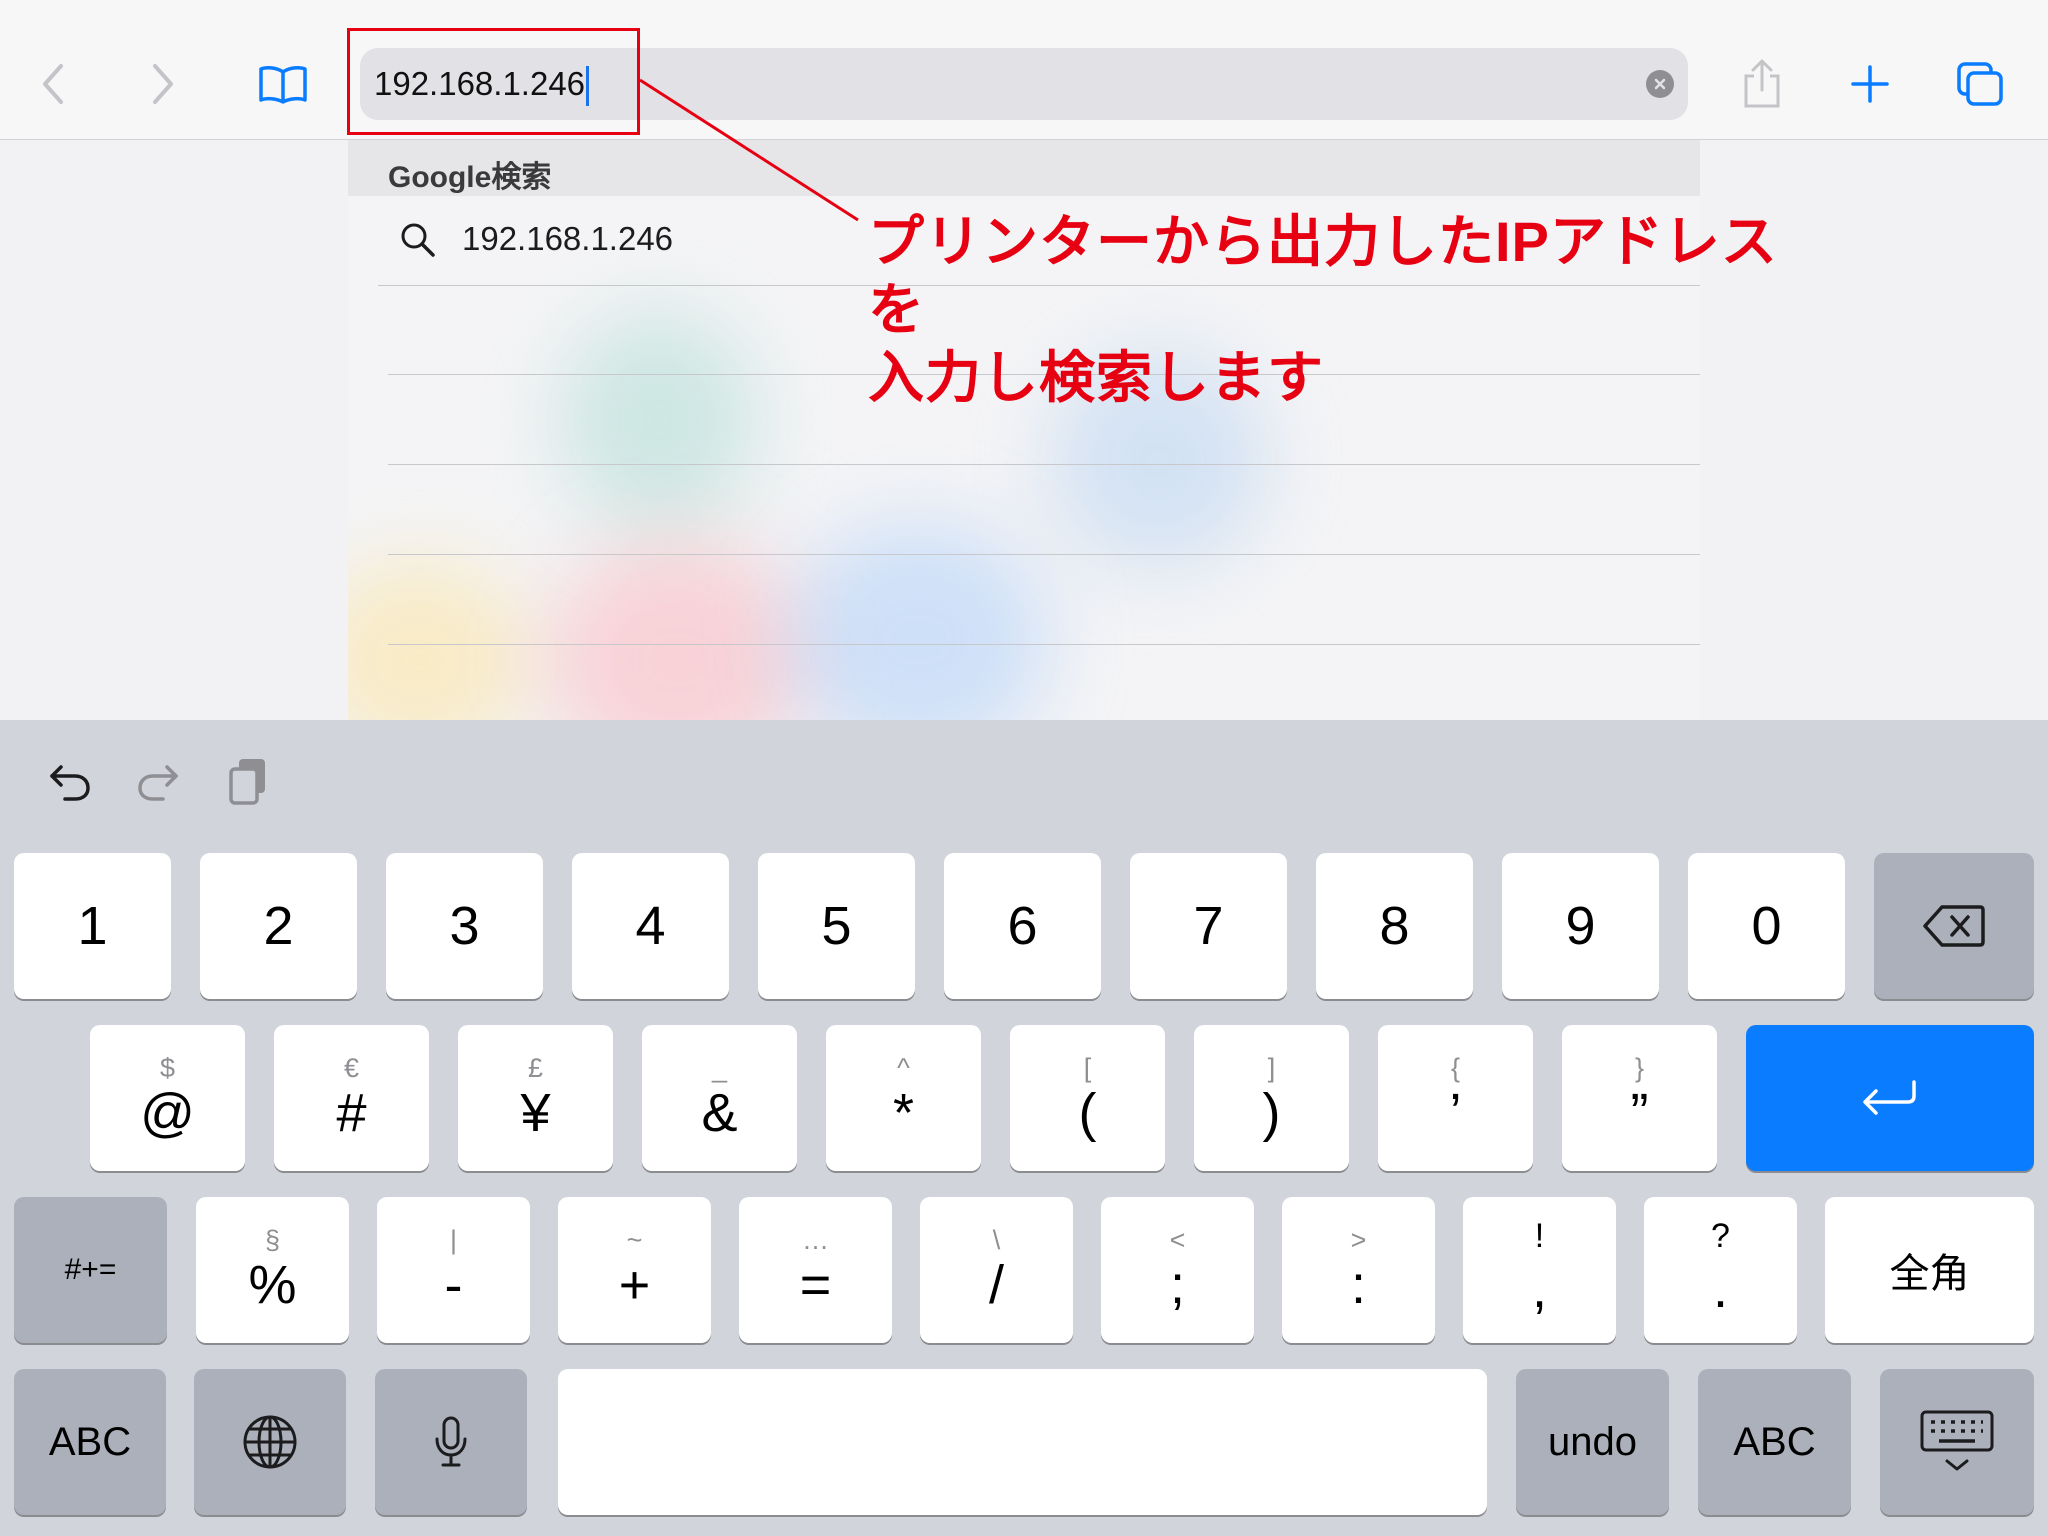  I want to click on key-0: 0, so click(1766, 926).